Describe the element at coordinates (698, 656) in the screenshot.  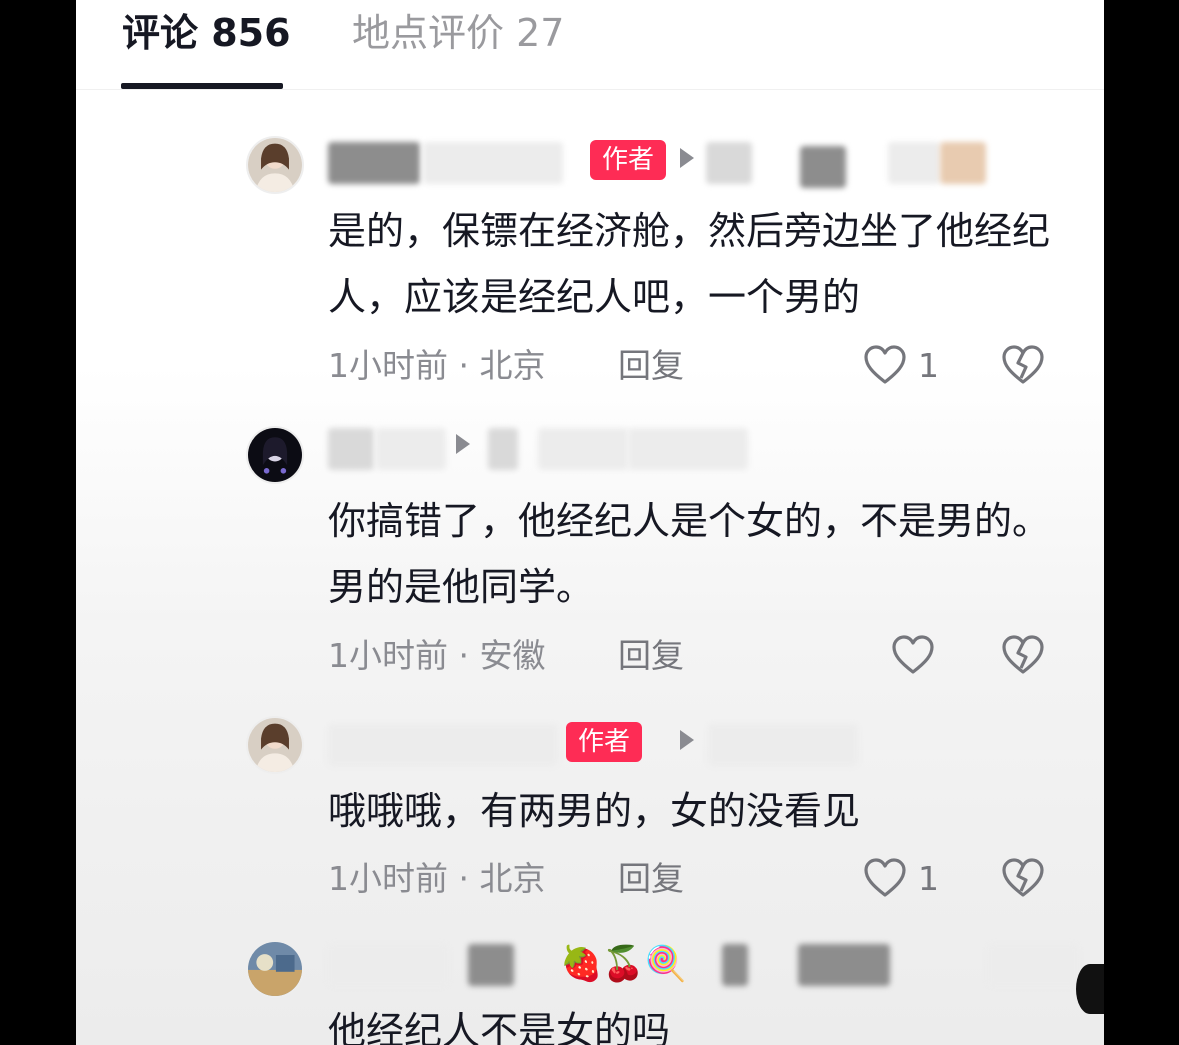
I see `comment-meta: 1小时前 · 安徽 回复` at that location.